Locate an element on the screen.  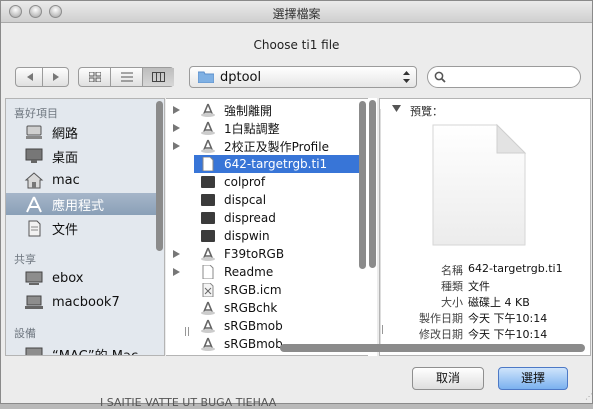
back-forward-control is located at coordinates (42, 77).